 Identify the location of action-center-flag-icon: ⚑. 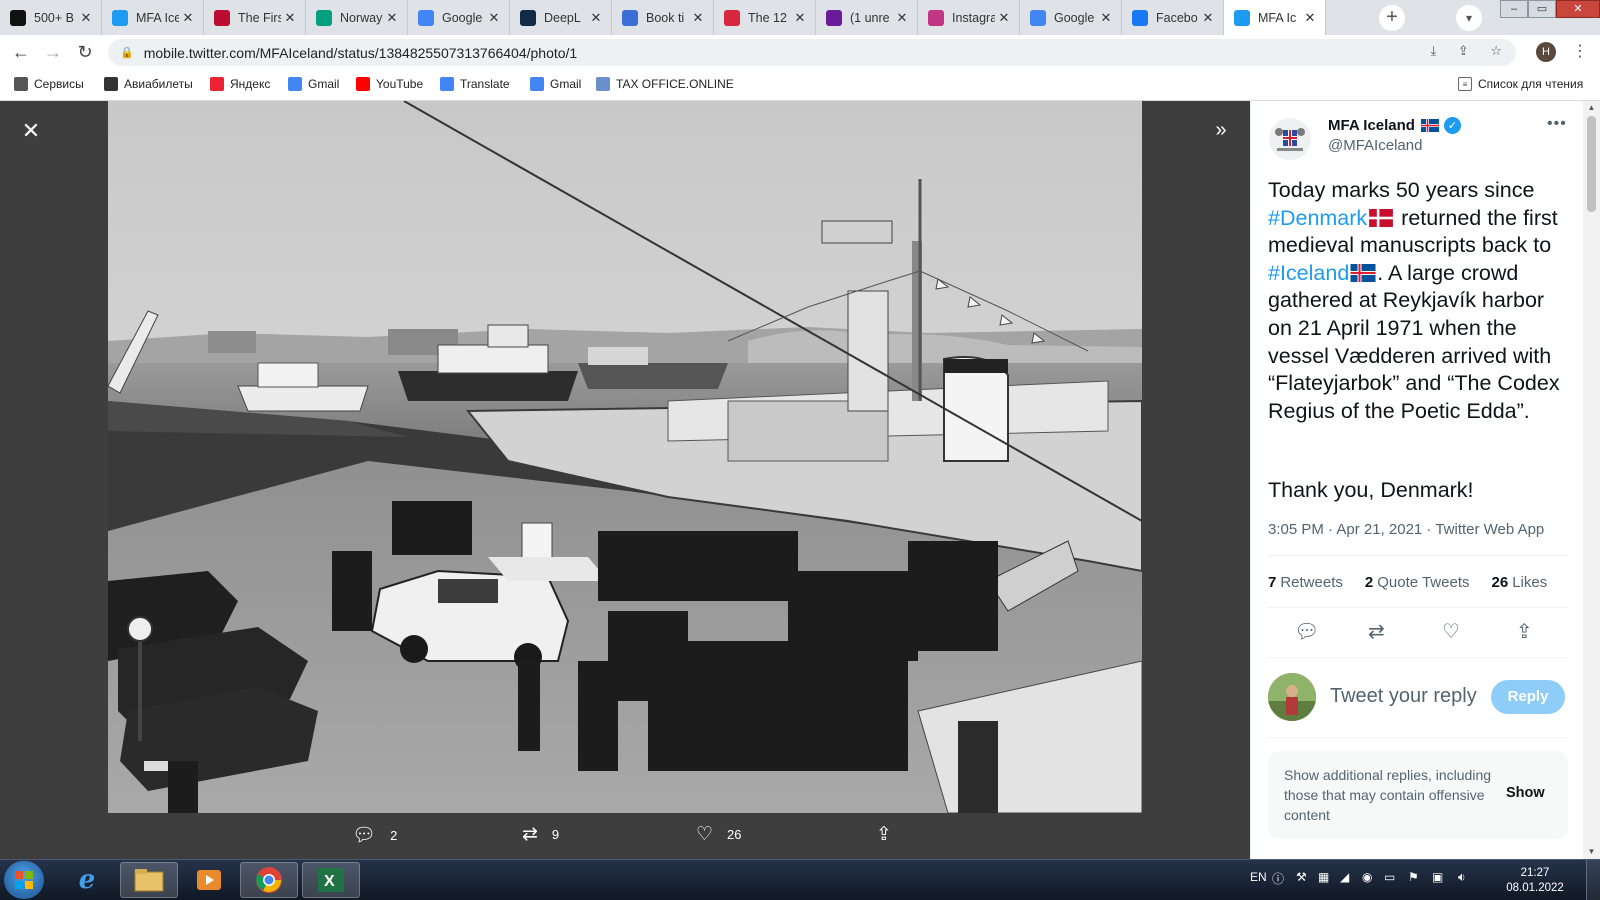
(1413, 877).